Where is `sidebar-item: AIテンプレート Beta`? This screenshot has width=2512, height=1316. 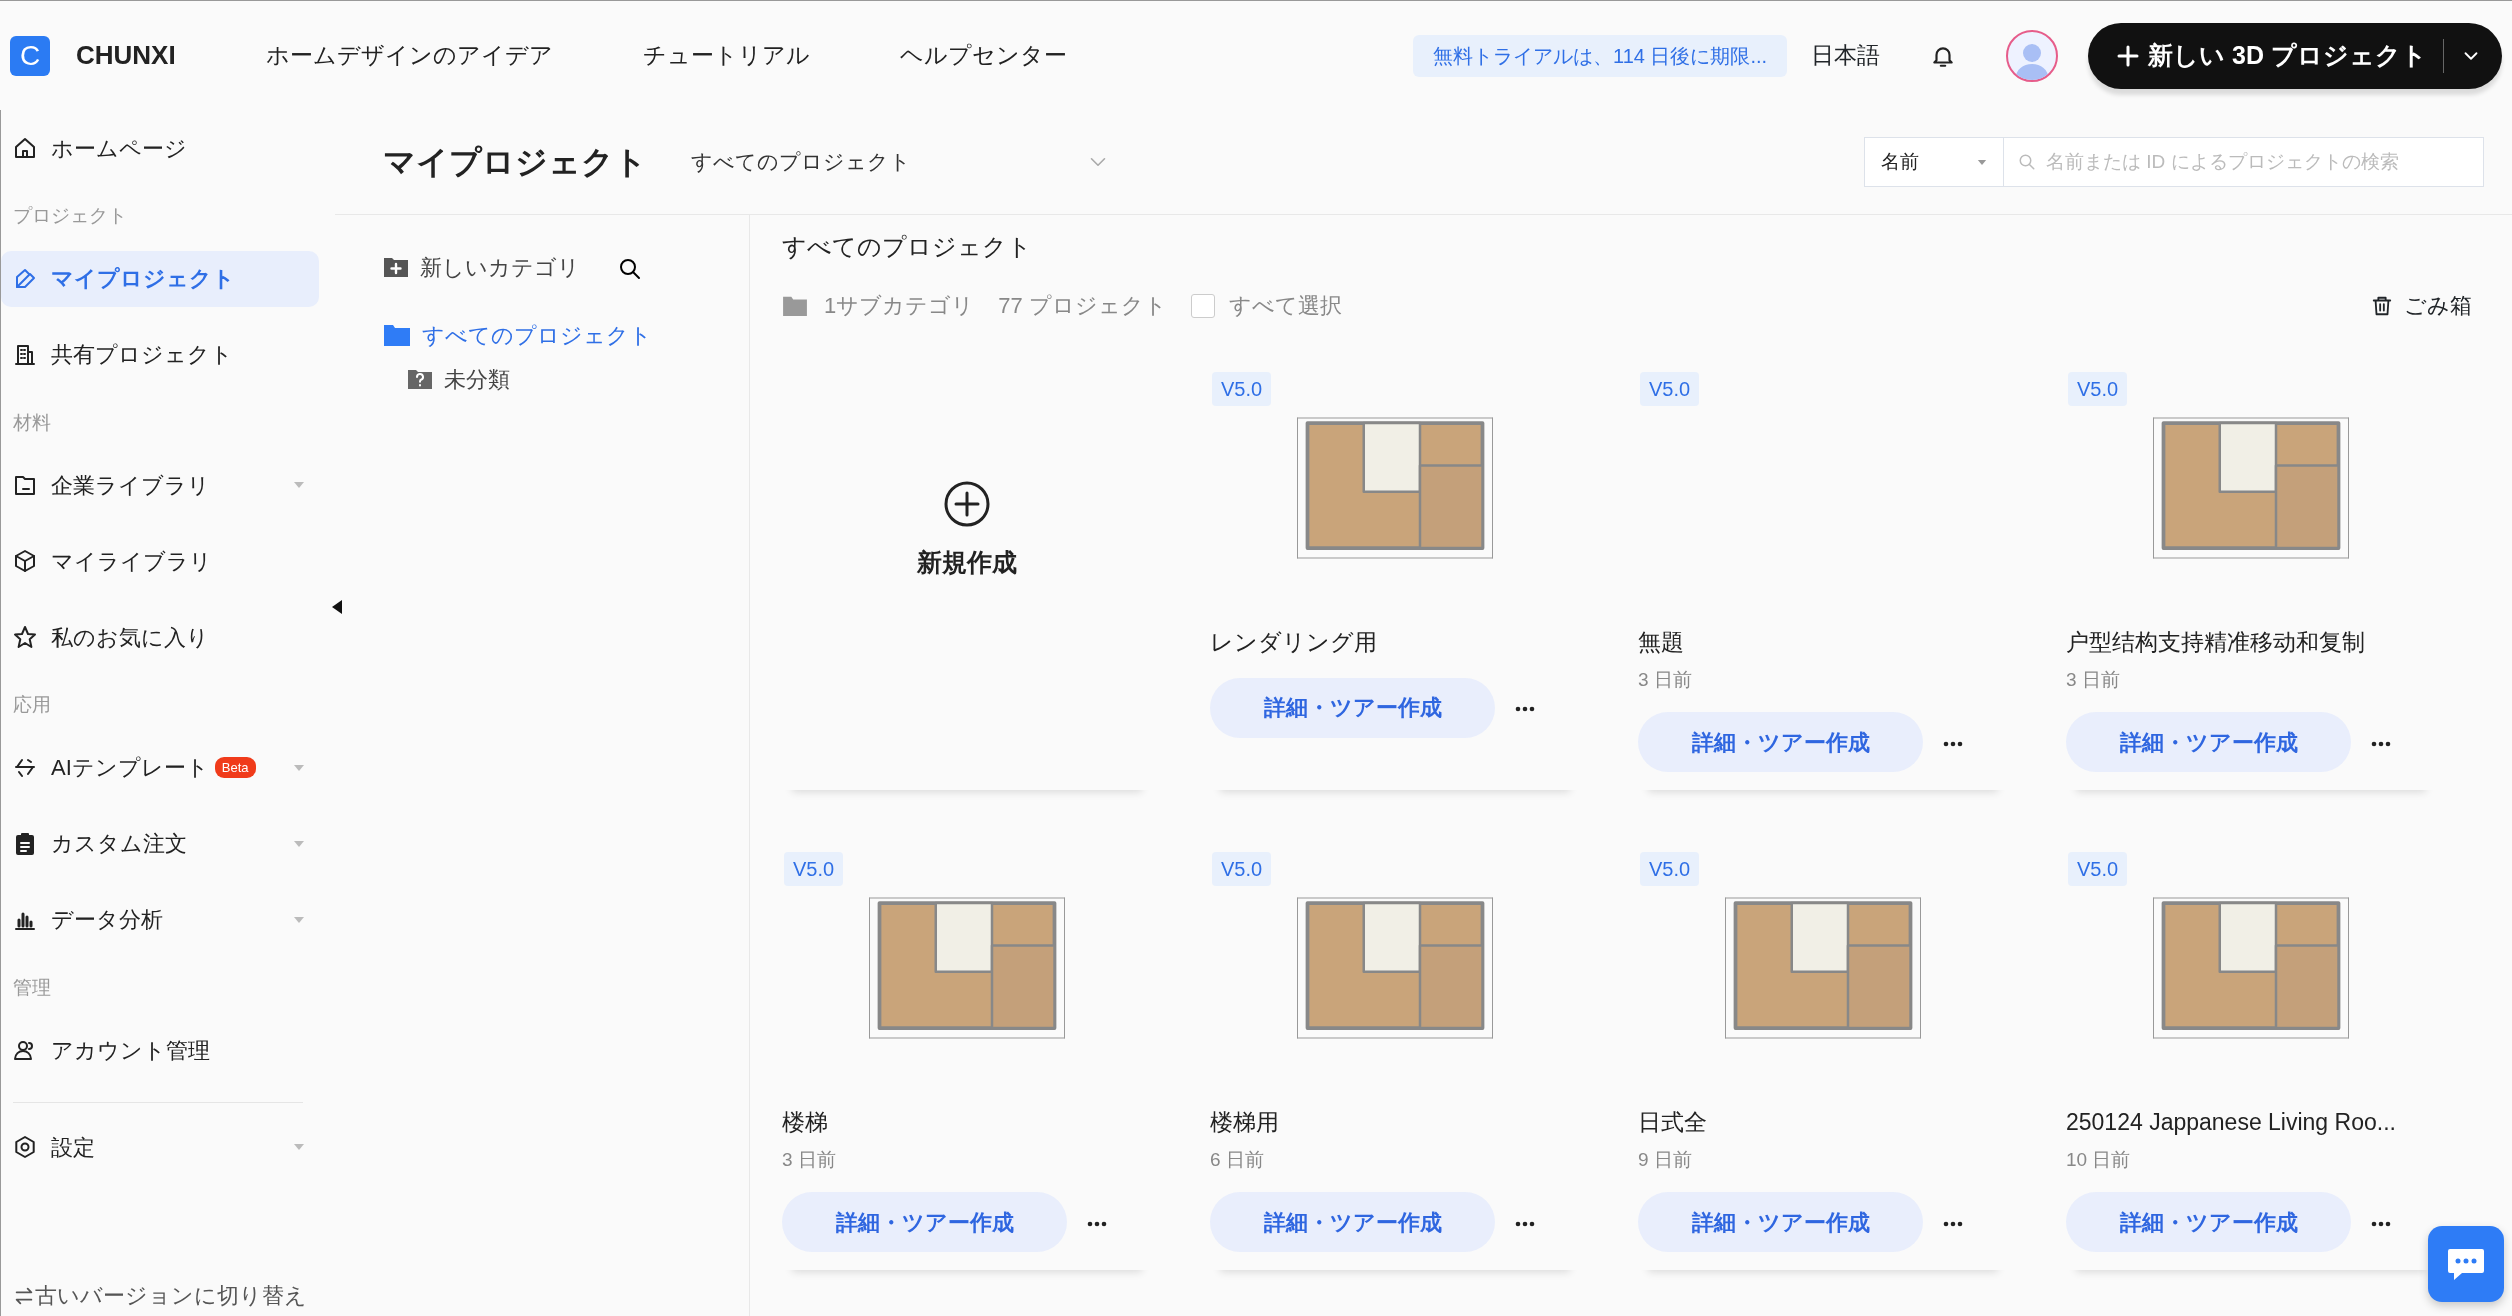
sidebar-item: AIテンプレート Beta is located at coordinates (160, 767).